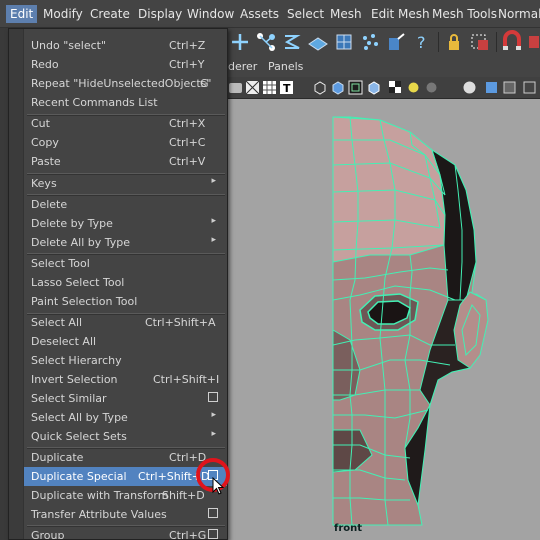 Image resolution: width=540 pixels, height=540 pixels. Describe the element at coordinates (125, 417) in the screenshot. I see `menu-item-select-all-by-type: Select All by Type ▸` at that location.